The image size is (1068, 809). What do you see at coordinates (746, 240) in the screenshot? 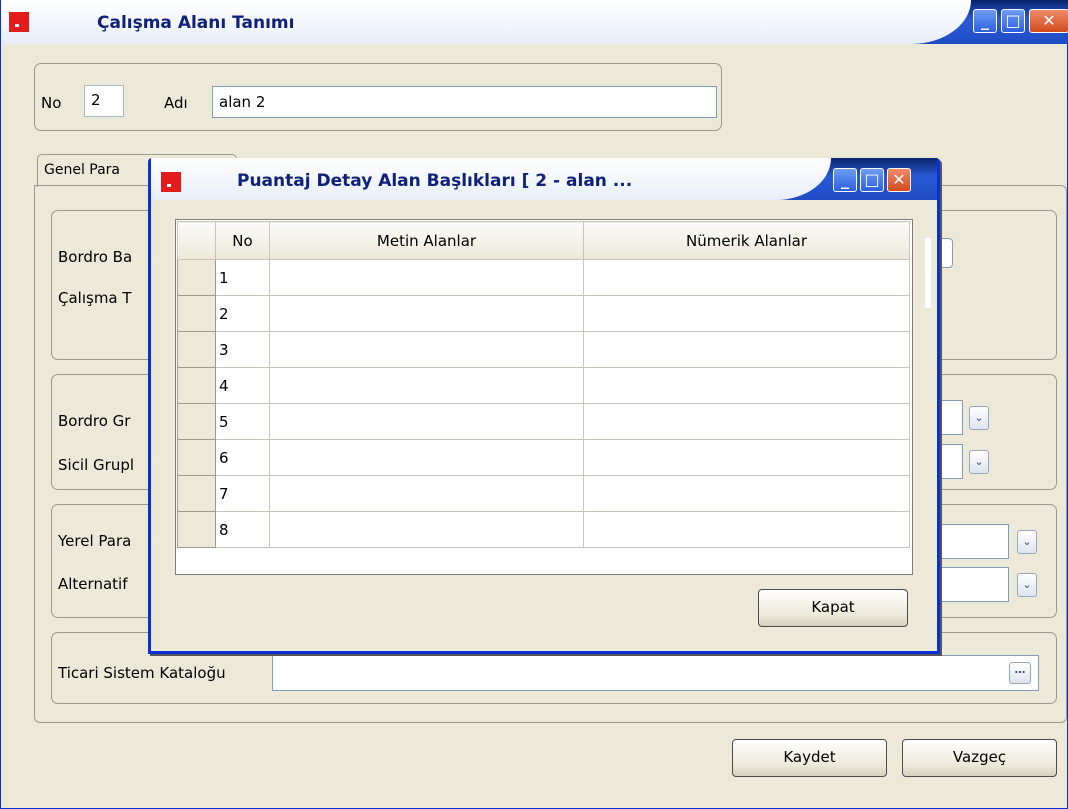
I see `column-header-numerik: Nümerik Alanlar` at bounding box center [746, 240].